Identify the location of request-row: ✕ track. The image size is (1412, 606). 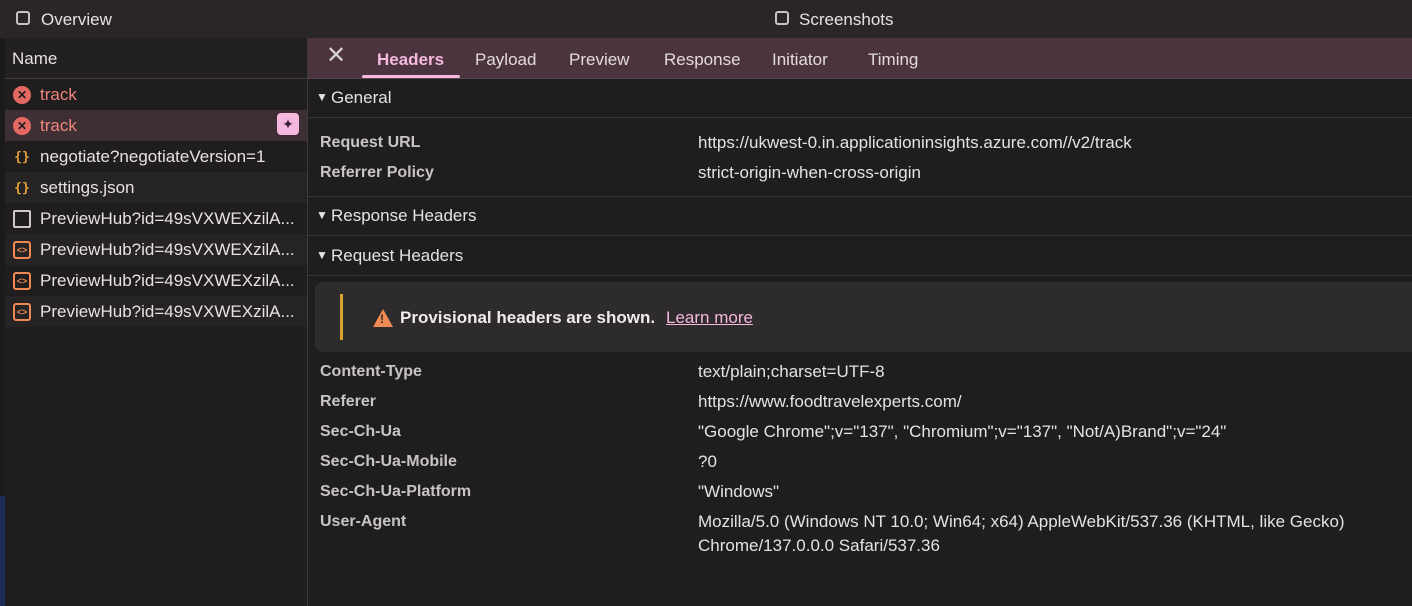
(156, 94).